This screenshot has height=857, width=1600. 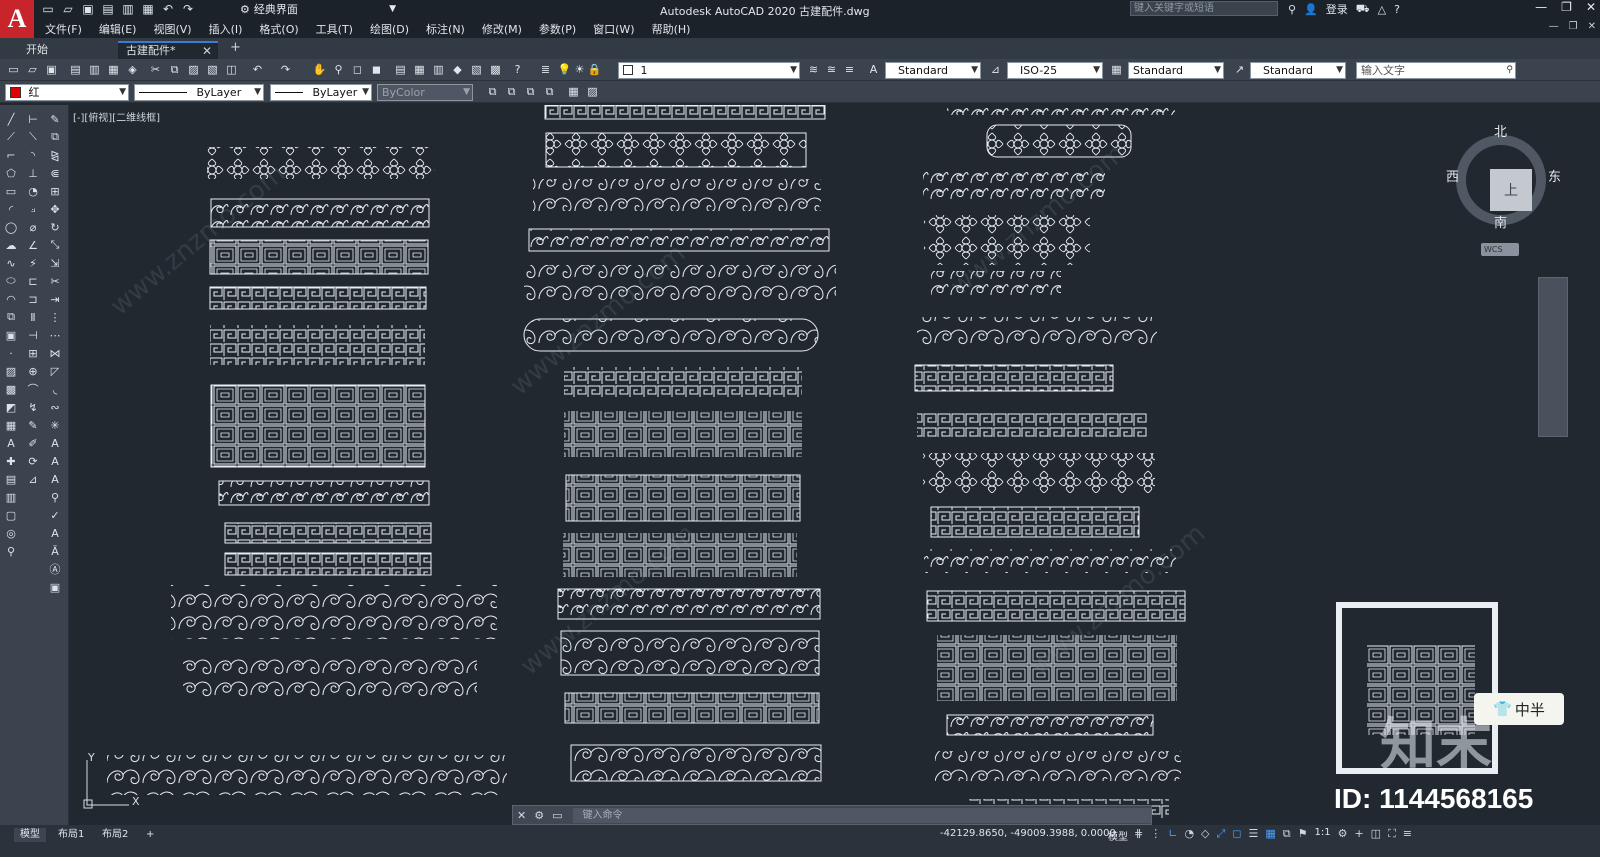 I want to click on dim-continue-icon: ⊐, so click(x=33, y=299).